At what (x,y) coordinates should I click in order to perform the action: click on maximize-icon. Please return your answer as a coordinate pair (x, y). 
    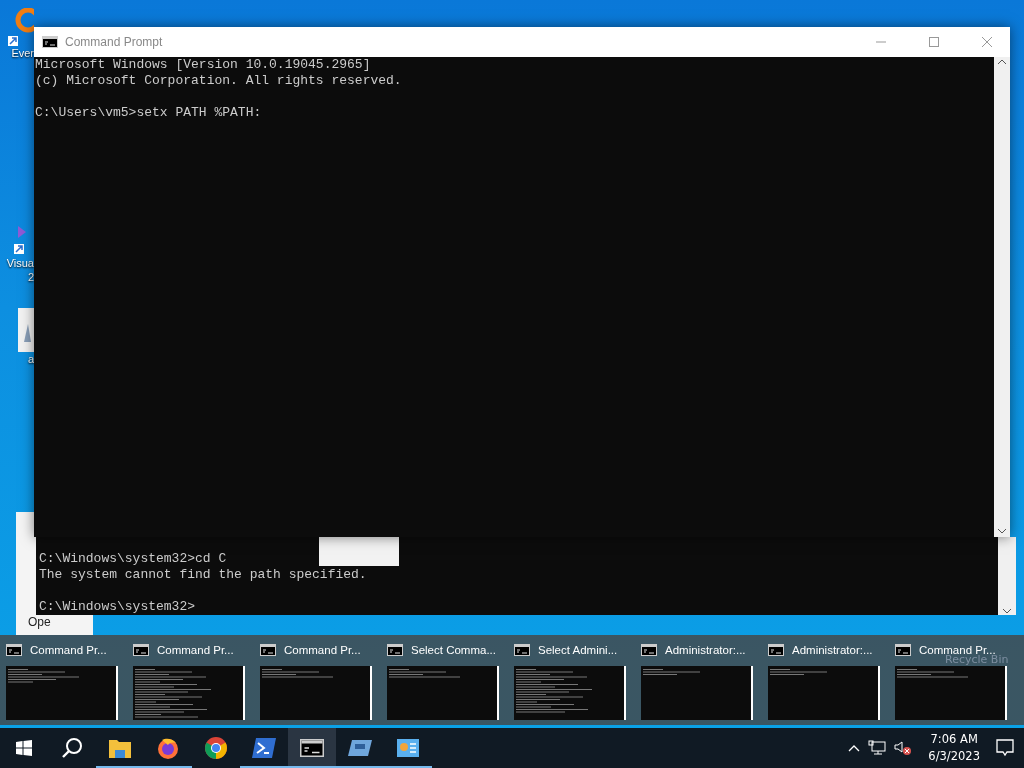
    Looking at the image, I should click on (934, 42).